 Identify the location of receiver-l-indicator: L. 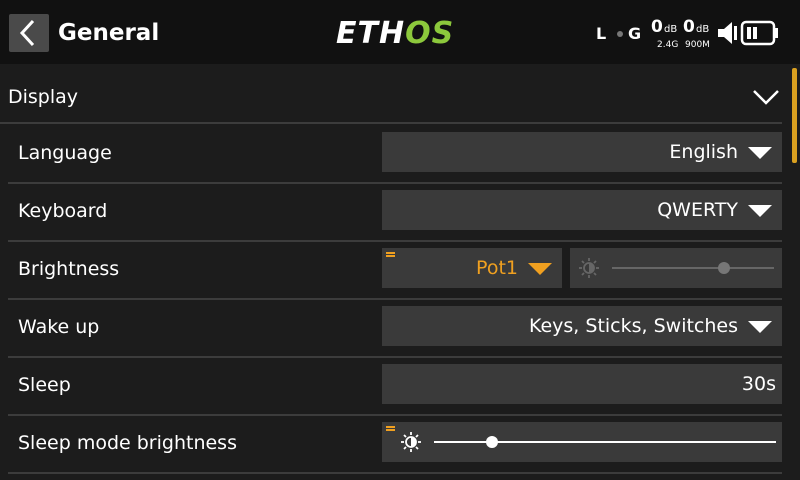
(601, 33).